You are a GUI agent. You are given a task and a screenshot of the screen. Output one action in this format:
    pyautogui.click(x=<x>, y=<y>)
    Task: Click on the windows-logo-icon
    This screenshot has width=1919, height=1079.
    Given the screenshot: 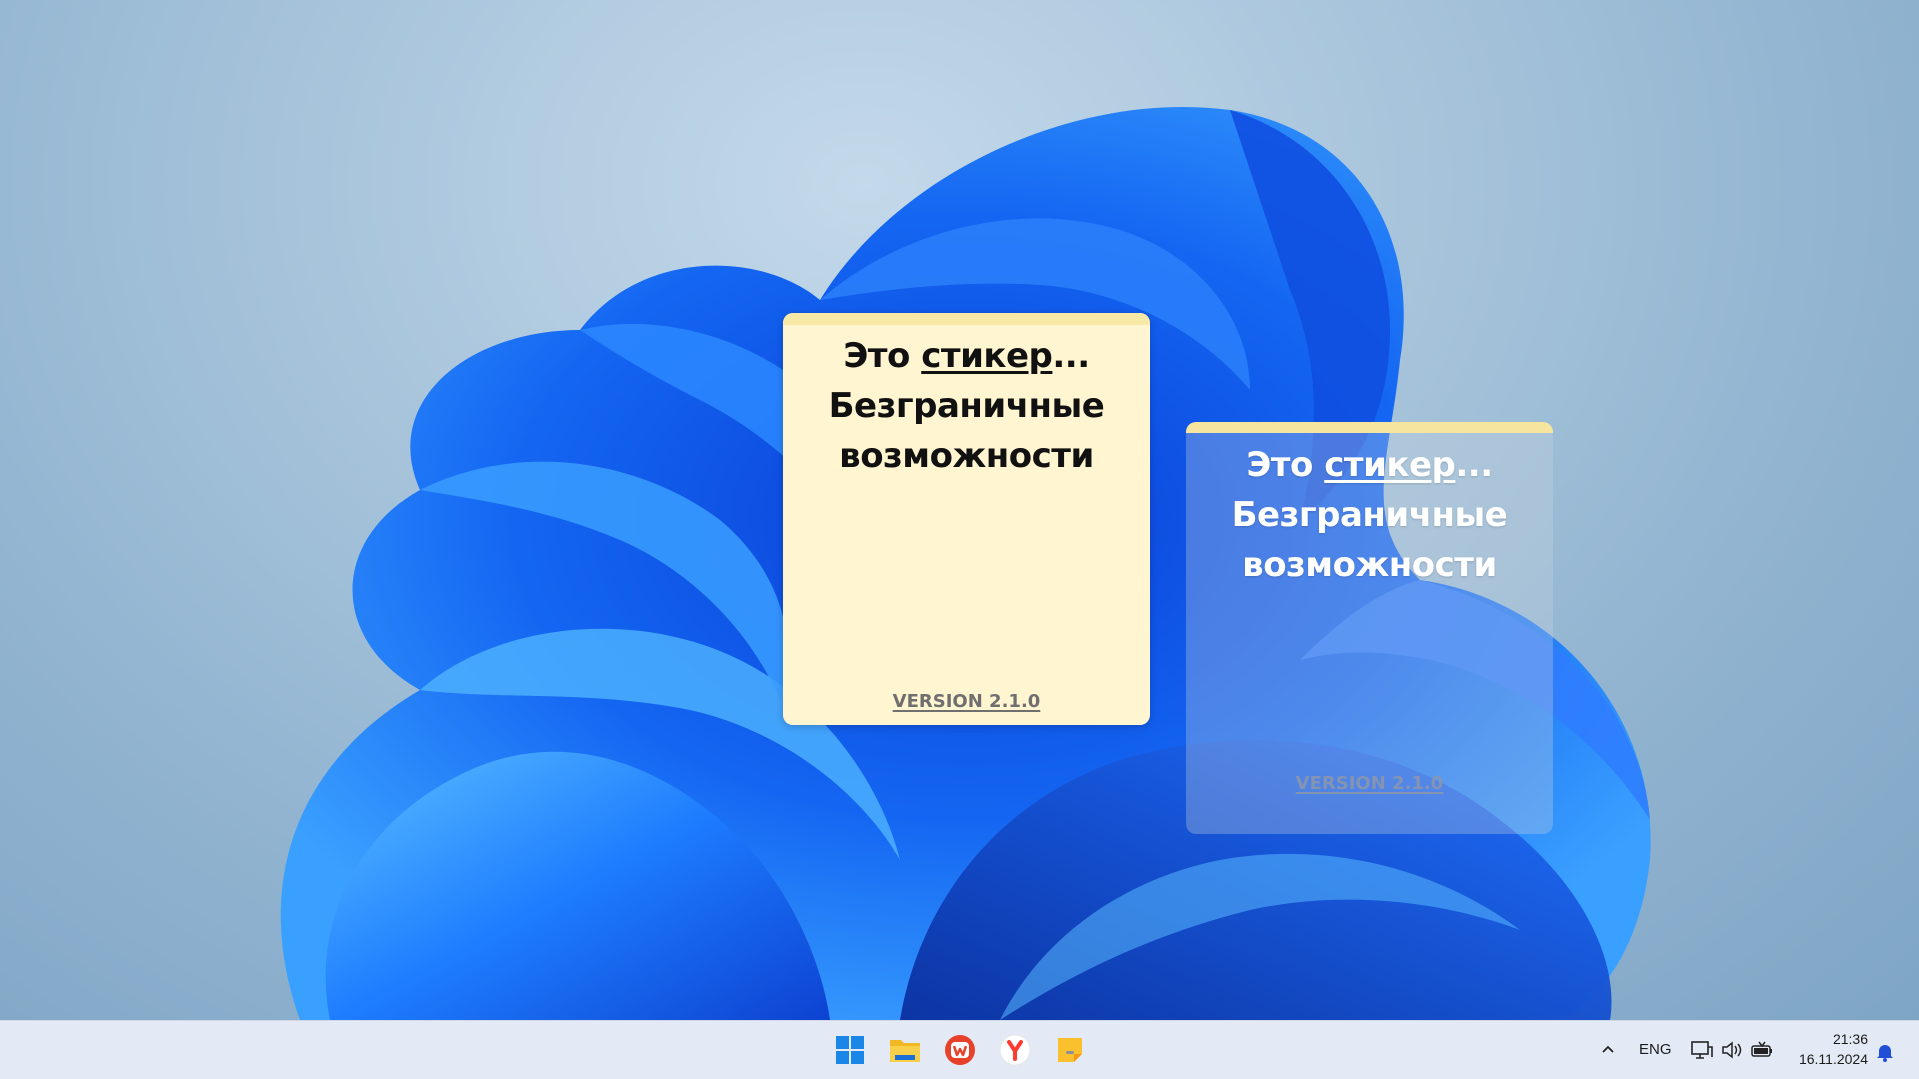 What is the action you would take?
    pyautogui.click(x=850, y=1050)
    